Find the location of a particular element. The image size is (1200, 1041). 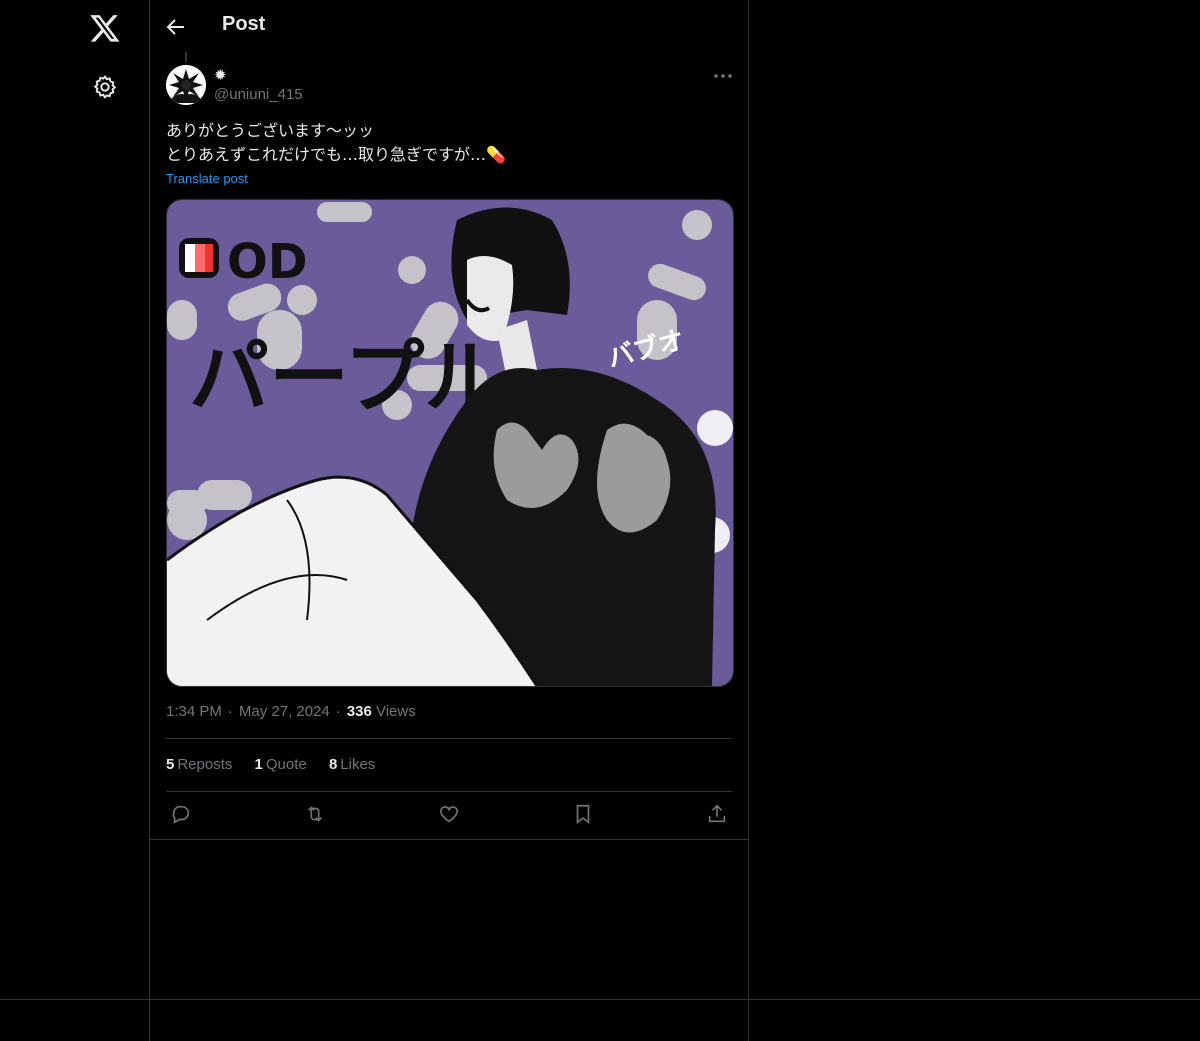

likes-label: Likes is located at coordinates (358, 764).